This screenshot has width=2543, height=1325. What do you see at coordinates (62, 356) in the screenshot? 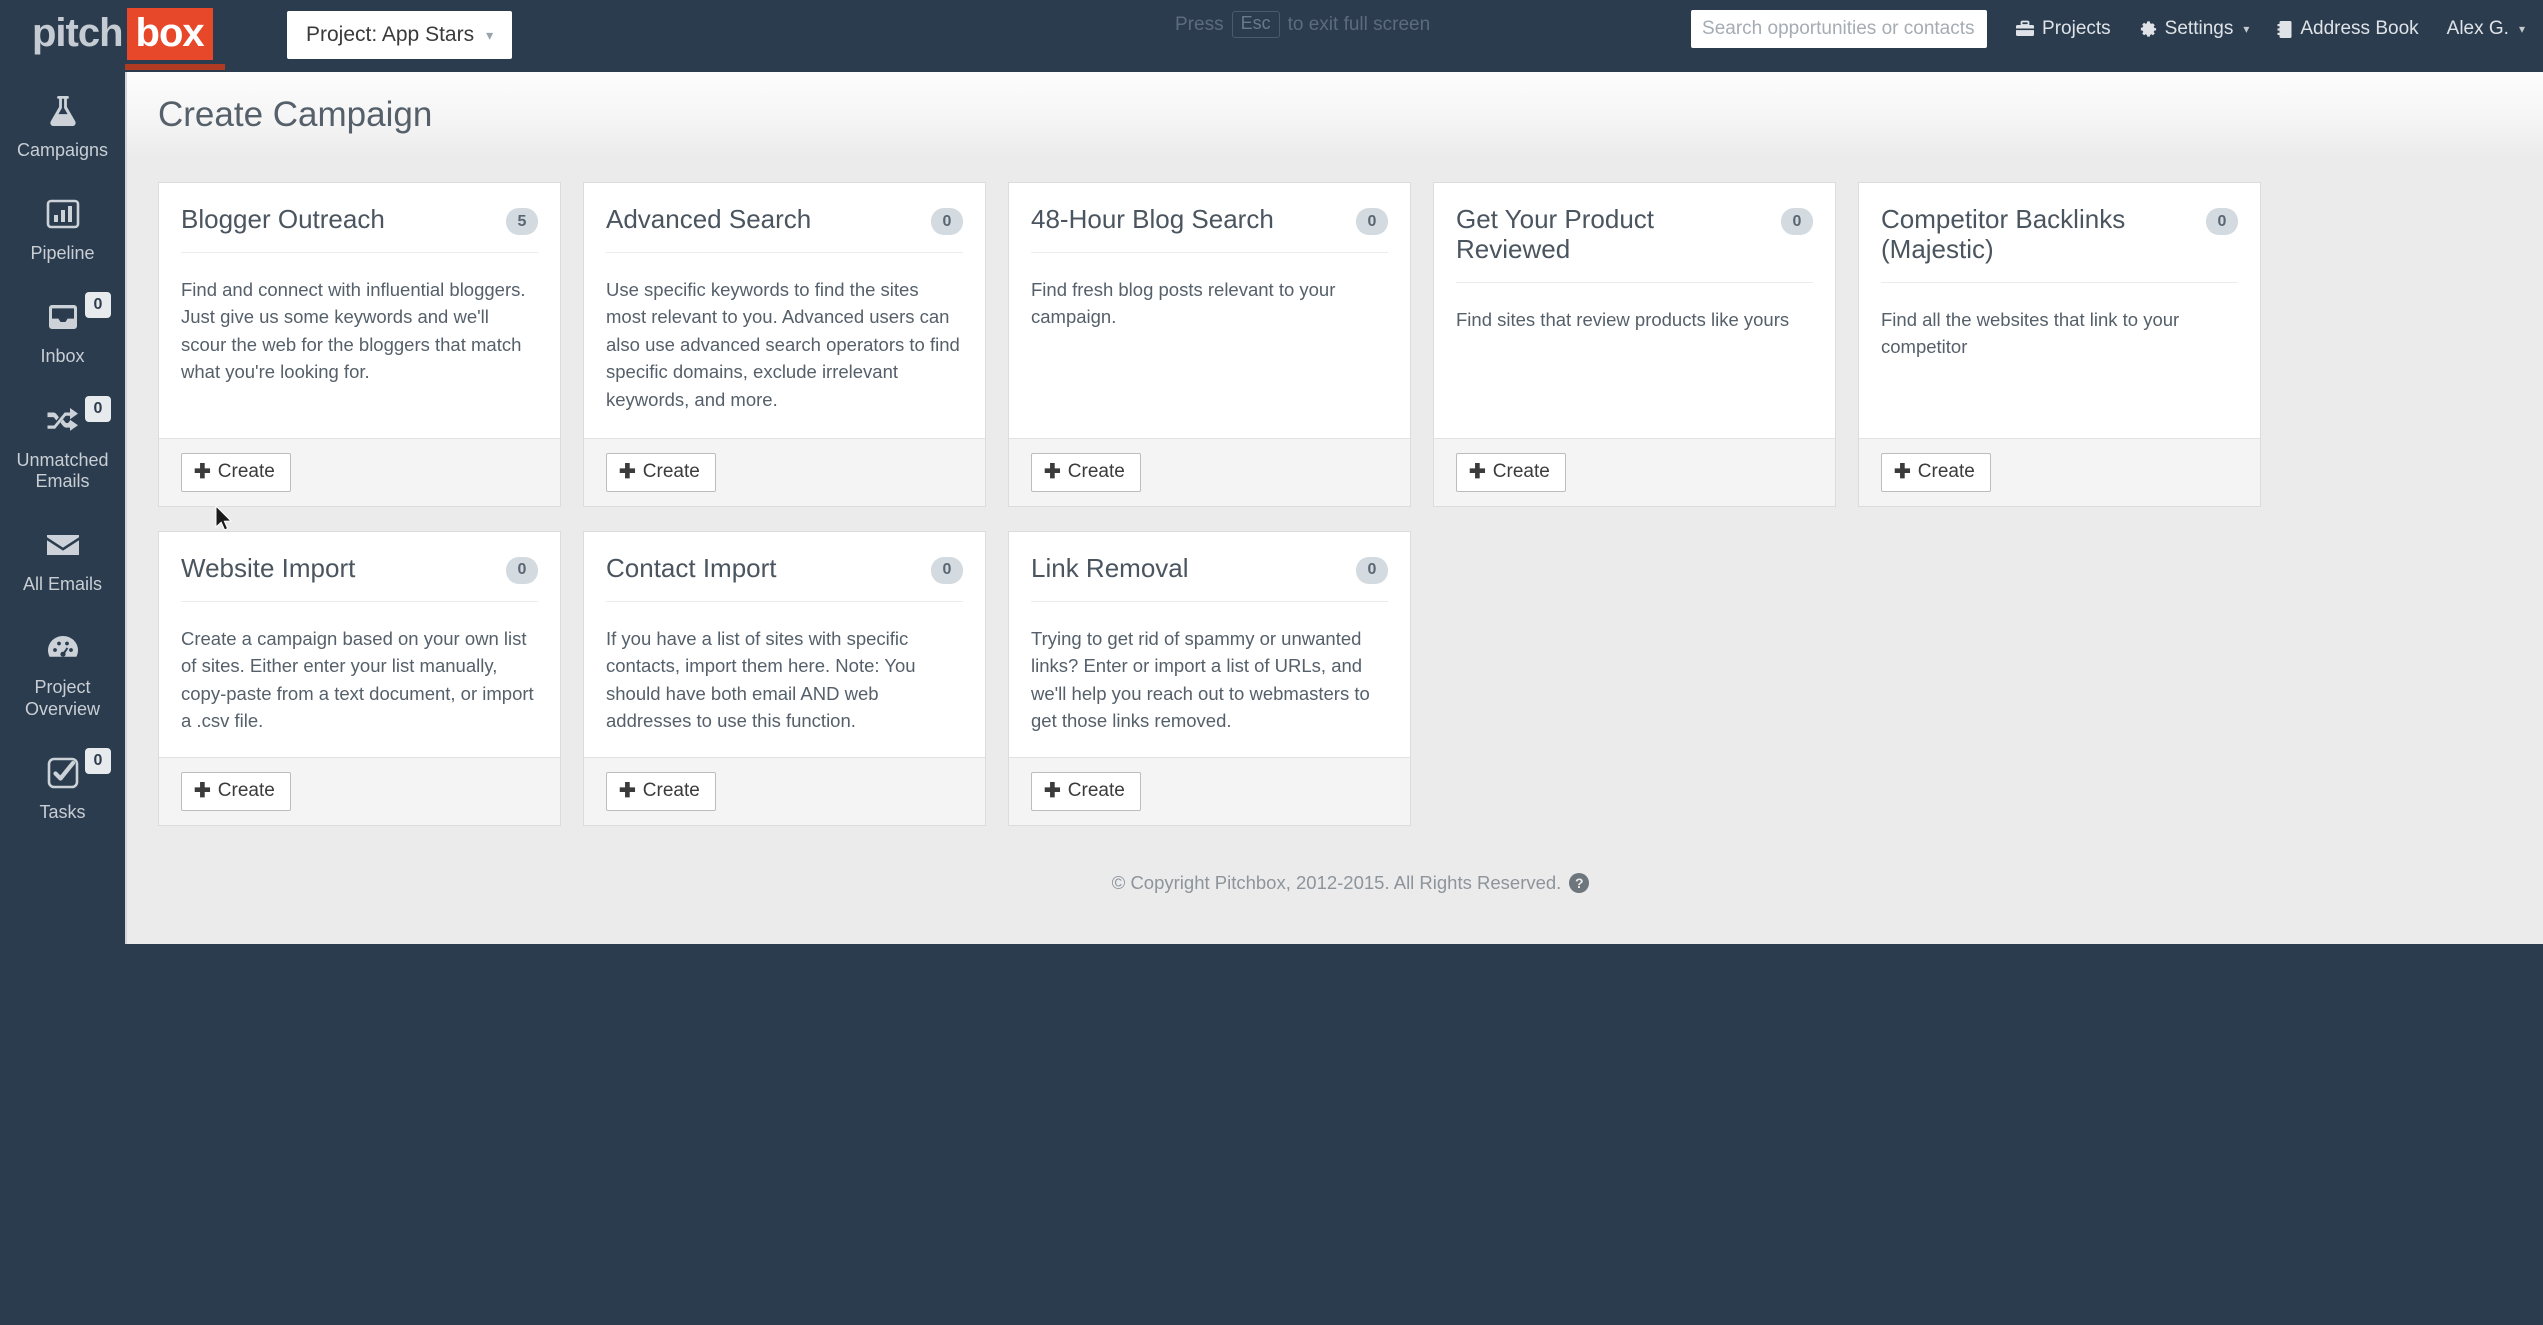
I see `sidebar-item-label: Inbox` at bounding box center [62, 356].